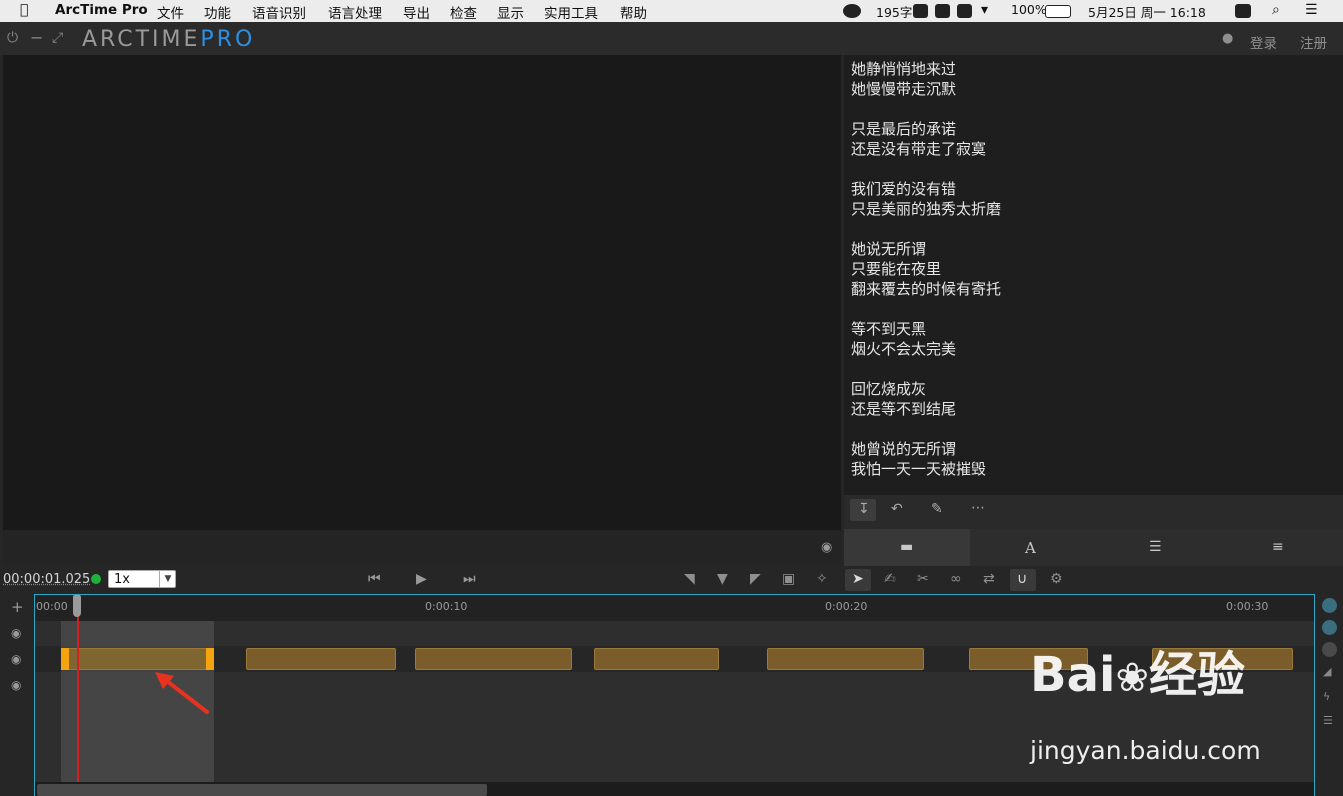 The width and height of the screenshot is (1343, 796). What do you see at coordinates (903, 68) in the screenshot?
I see `subtitle-line: 她静悄悄地来过` at bounding box center [903, 68].